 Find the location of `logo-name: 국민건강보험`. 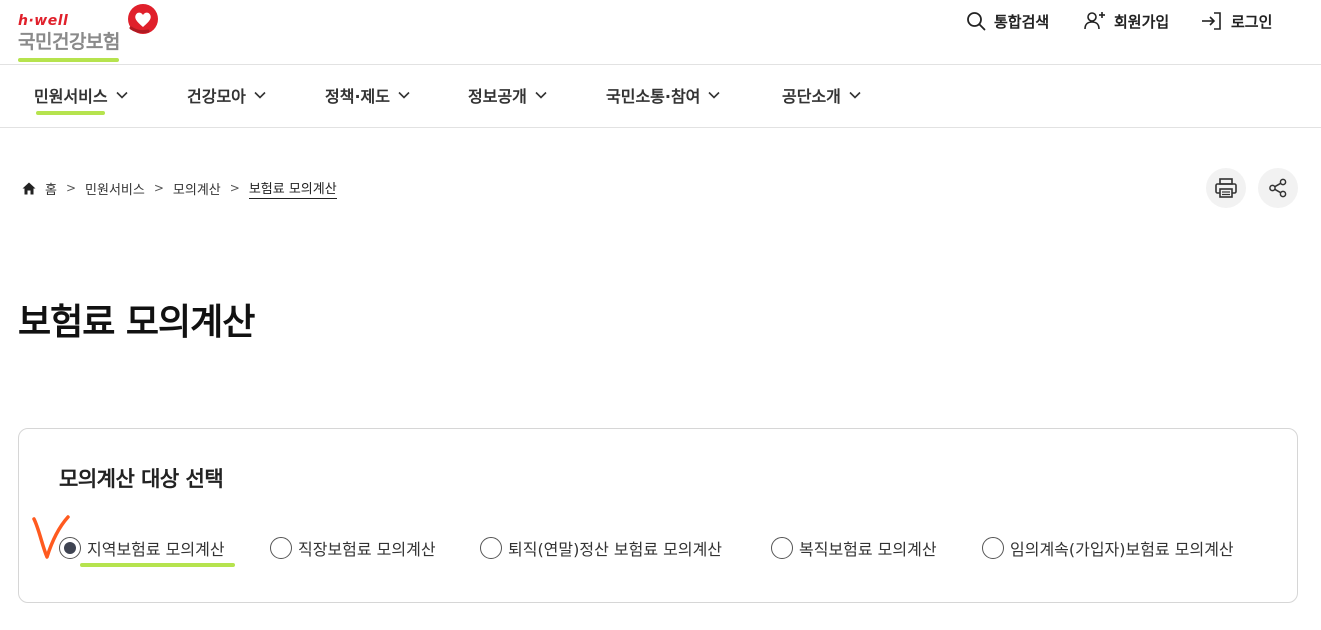

logo-name: 국민건강보험 is located at coordinates (69, 42).